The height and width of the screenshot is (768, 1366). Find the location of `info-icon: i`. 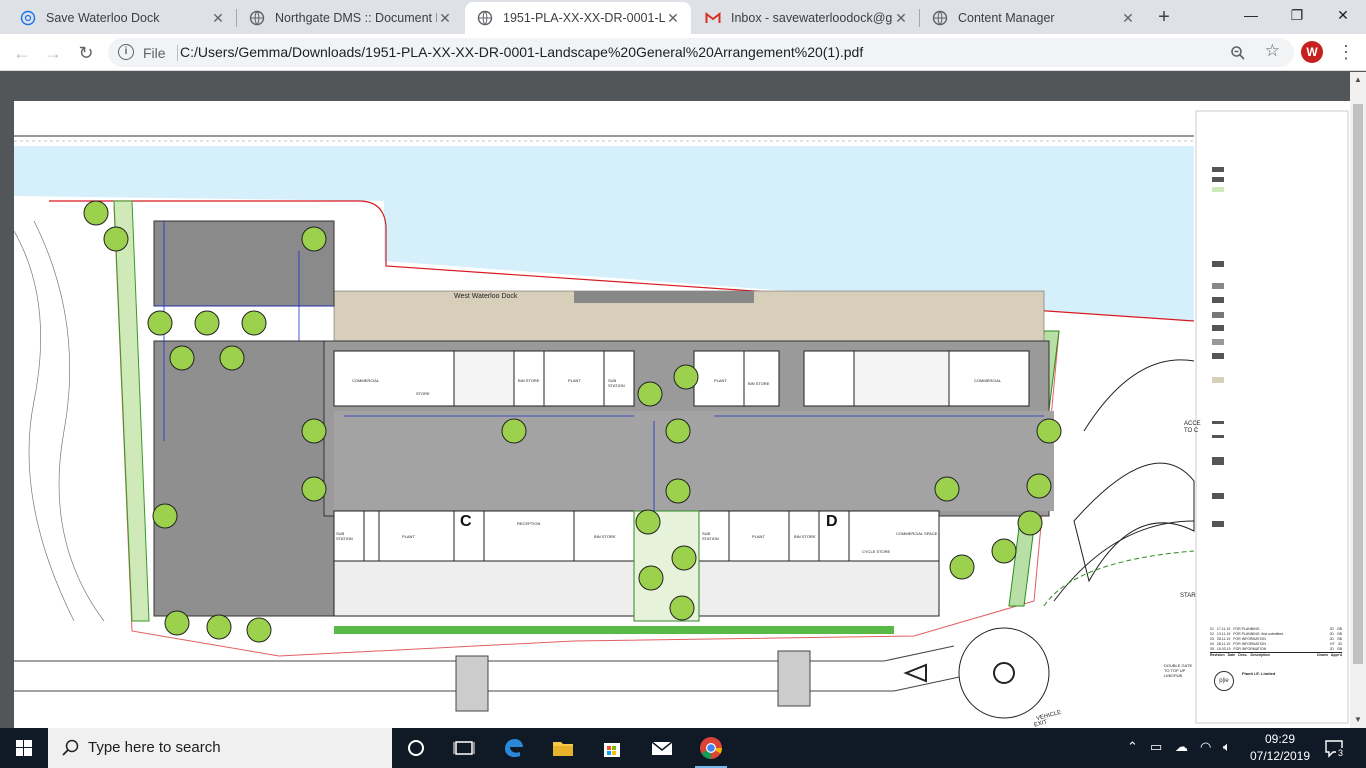

info-icon: i is located at coordinates (126, 52).